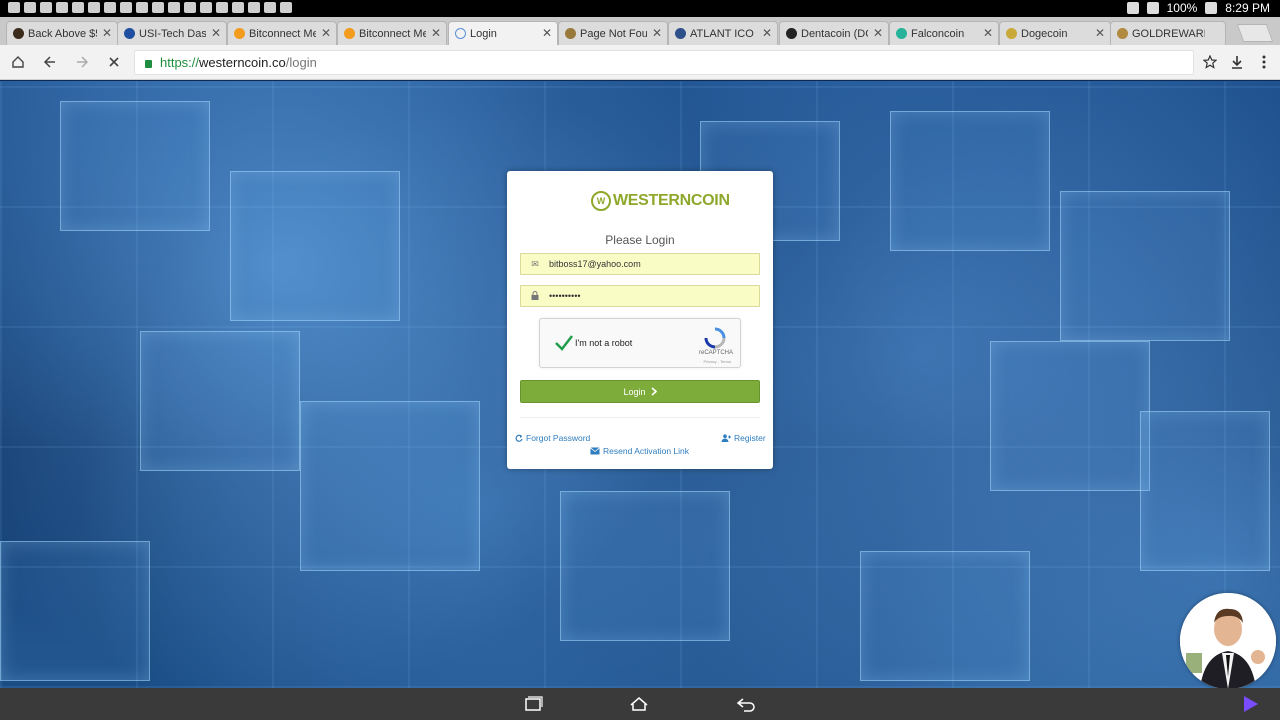 This screenshot has height=720, width=1280. I want to click on recents-icon, so click(533, 704).